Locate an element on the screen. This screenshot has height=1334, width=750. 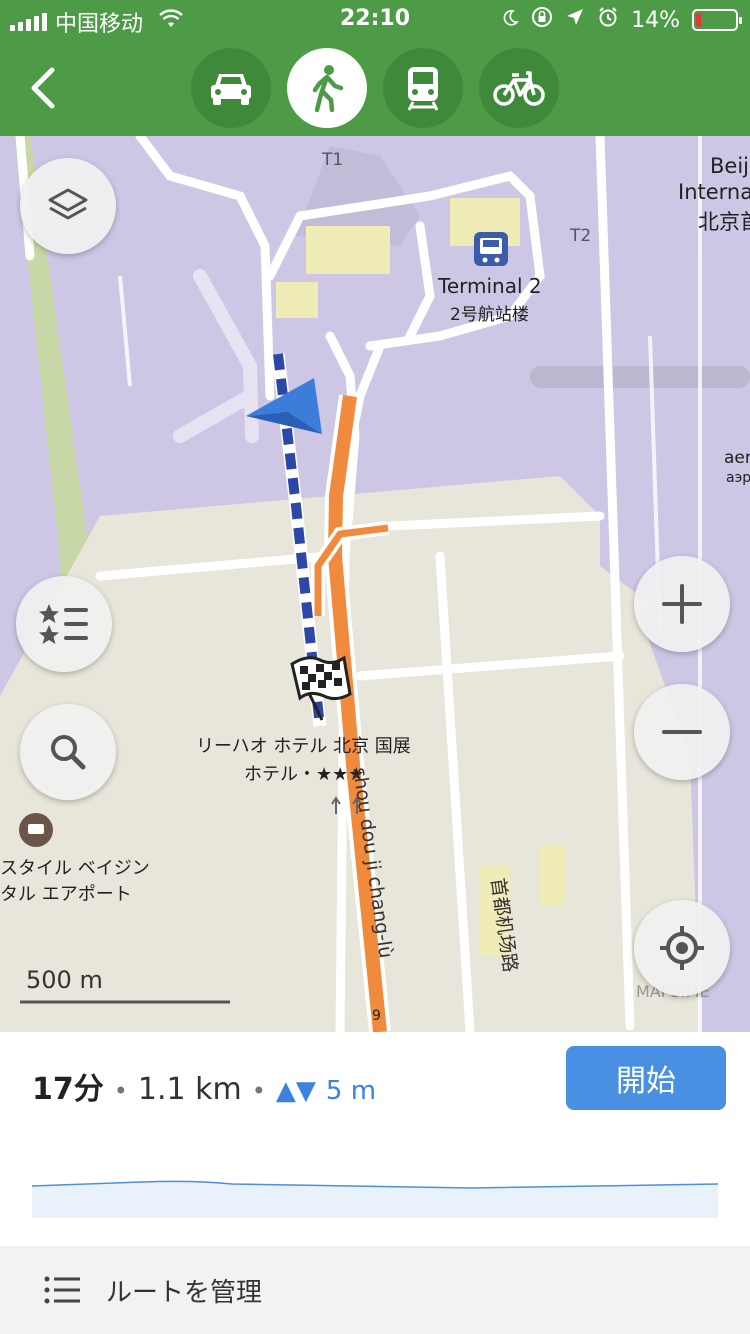
poi-label-2: タル エアポート is located at coordinates (66, 894).